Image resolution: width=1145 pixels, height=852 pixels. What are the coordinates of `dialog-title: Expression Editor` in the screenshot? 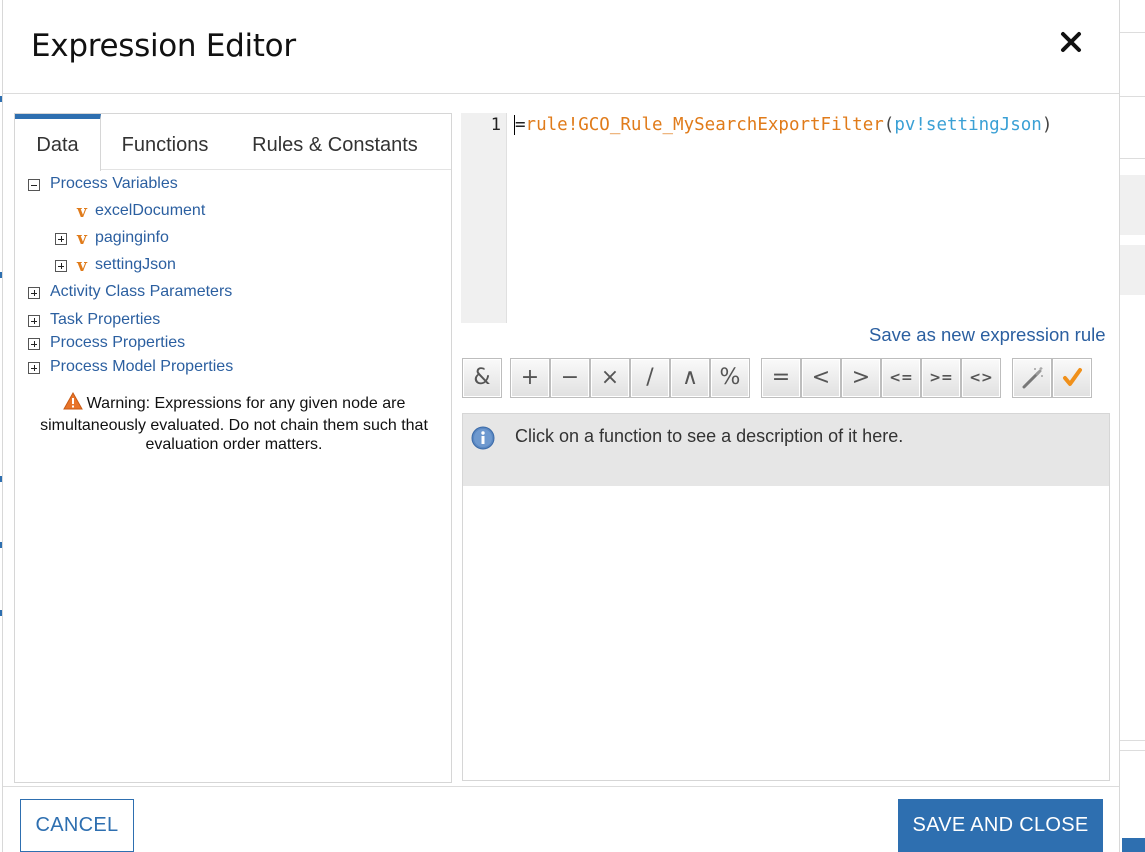 It's located at (163, 46).